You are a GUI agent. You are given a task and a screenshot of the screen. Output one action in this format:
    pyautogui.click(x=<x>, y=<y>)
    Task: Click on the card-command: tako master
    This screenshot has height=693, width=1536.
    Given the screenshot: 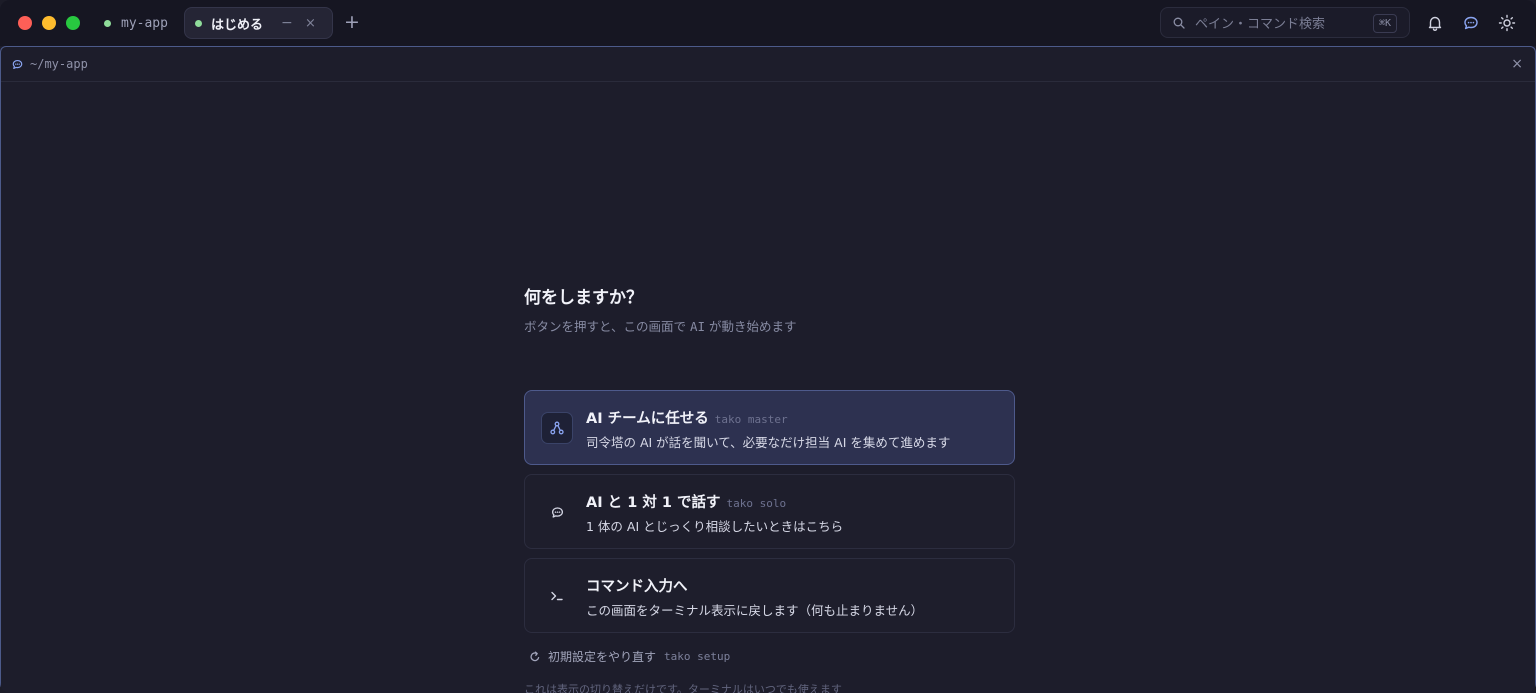 What is the action you would take?
    pyautogui.click(x=751, y=419)
    